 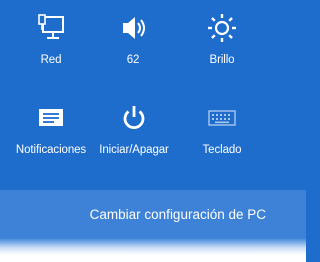 What do you see at coordinates (222, 150) in the screenshot?
I see `keyboard-label: Teclado` at bounding box center [222, 150].